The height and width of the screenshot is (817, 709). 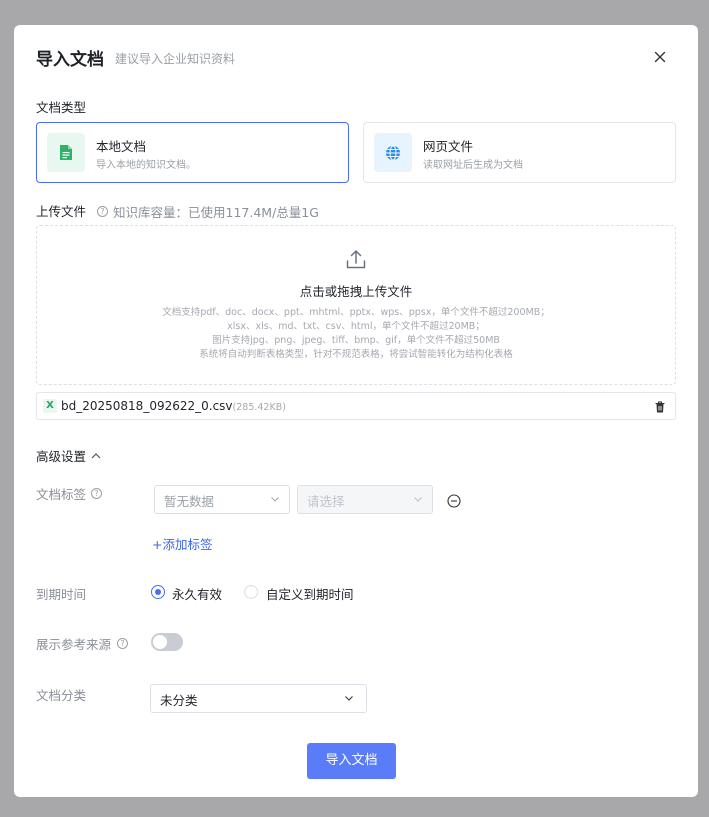 What do you see at coordinates (61, 594) in the screenshot?
I see `expiry-label: 到期时间` at bounding box center [61, 594].